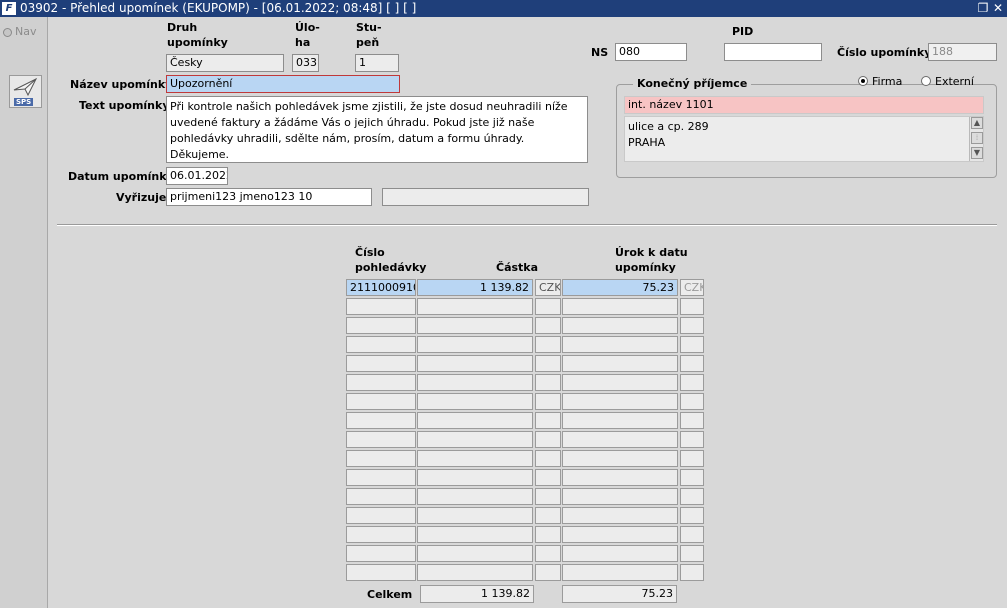 This screenshot has width=1007, height=608. What do you see at coordinates (225, 63) in the screenshot?
I see `druh-field: Česky` at bounding box center [225, 63].